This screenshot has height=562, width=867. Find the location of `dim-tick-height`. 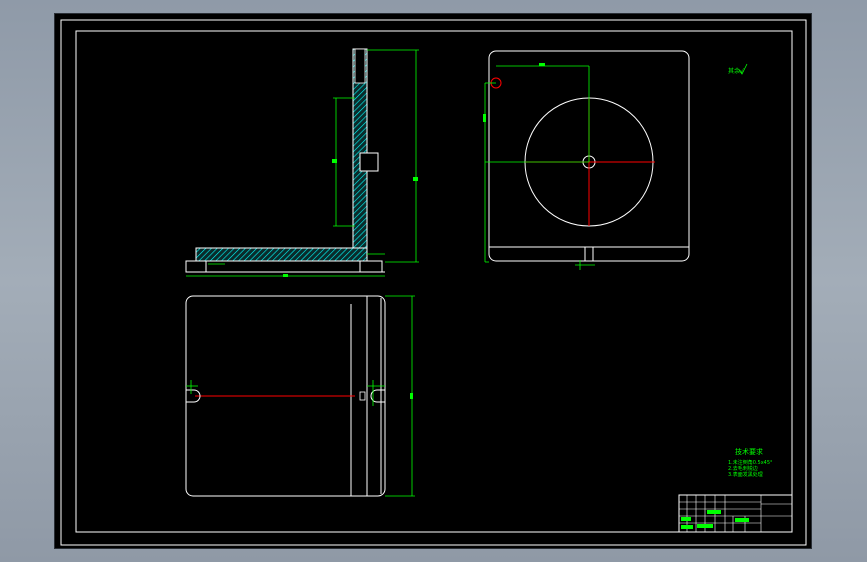

dim-tick-height is located at coordinates (415, 179).